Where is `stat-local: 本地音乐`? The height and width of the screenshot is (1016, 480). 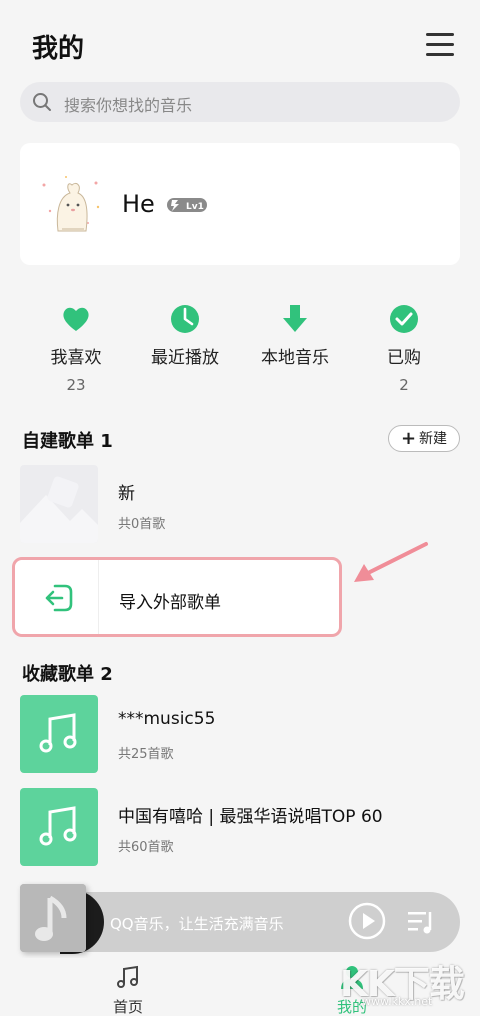 stat-local: 本地音乐 is located at coordinates (295, 349).